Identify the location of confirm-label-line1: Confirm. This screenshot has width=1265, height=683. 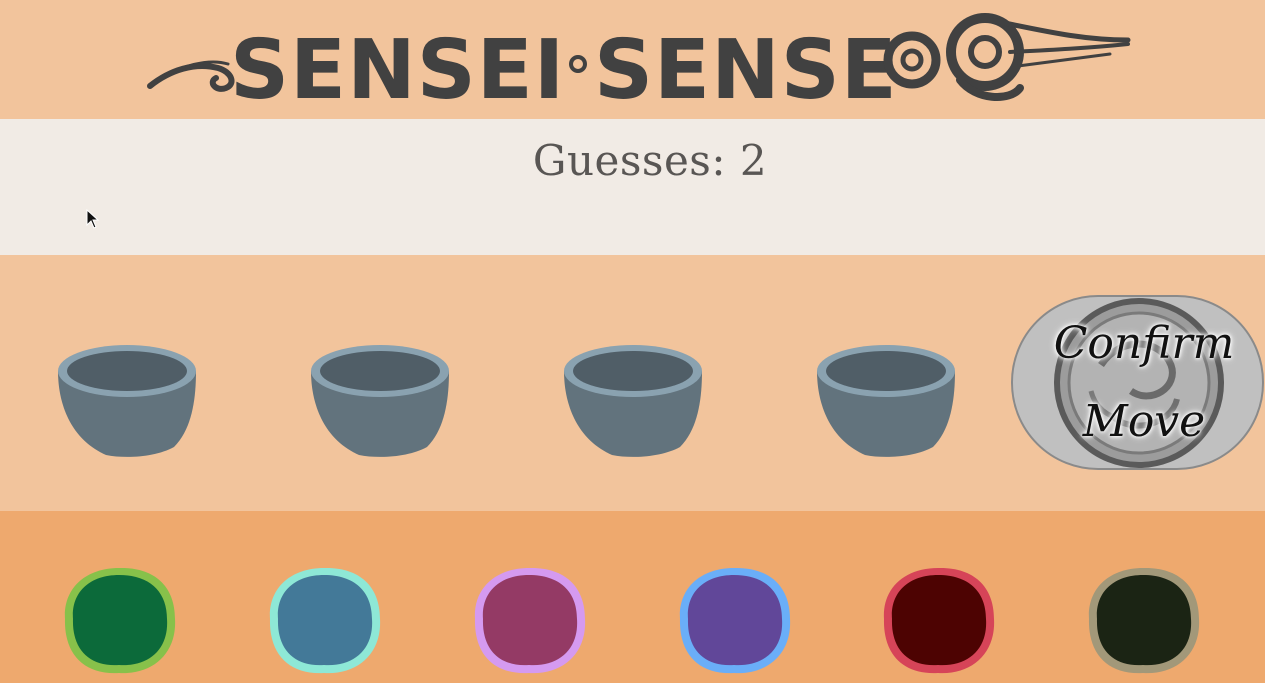
(1144, 343).